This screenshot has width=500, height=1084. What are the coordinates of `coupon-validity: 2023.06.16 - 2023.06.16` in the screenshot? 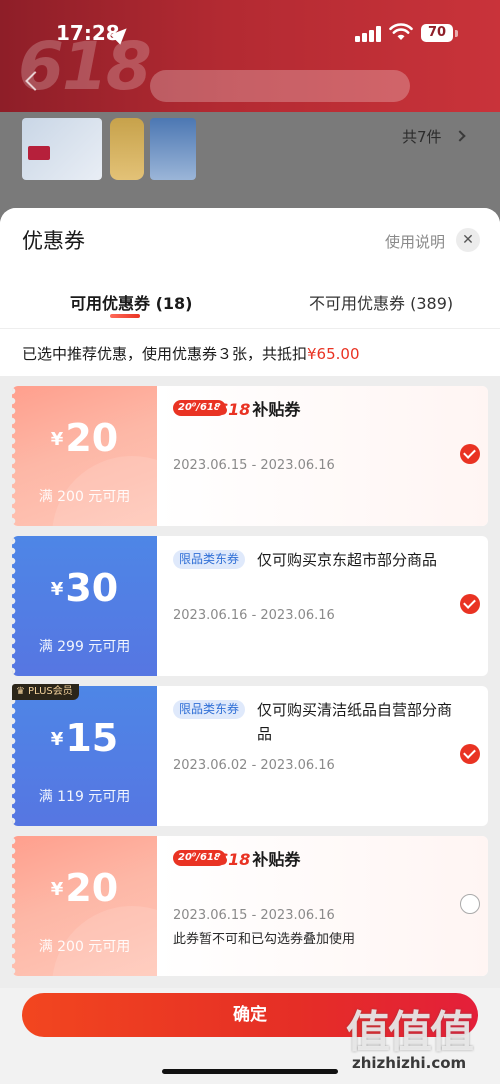 It's located at (254, 615).